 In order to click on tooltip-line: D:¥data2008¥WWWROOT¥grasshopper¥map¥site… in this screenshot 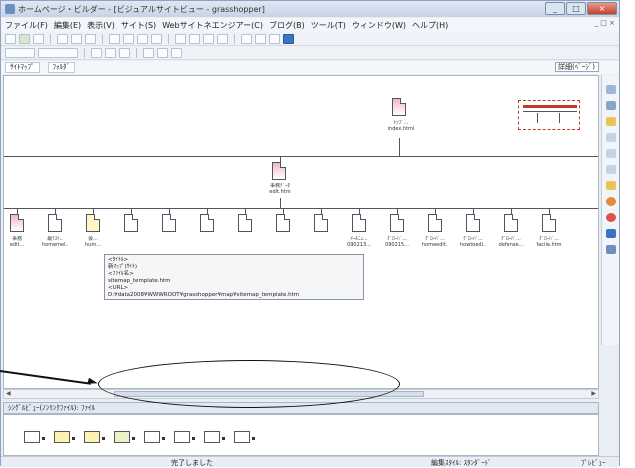, I will do `click(204, 295)`.